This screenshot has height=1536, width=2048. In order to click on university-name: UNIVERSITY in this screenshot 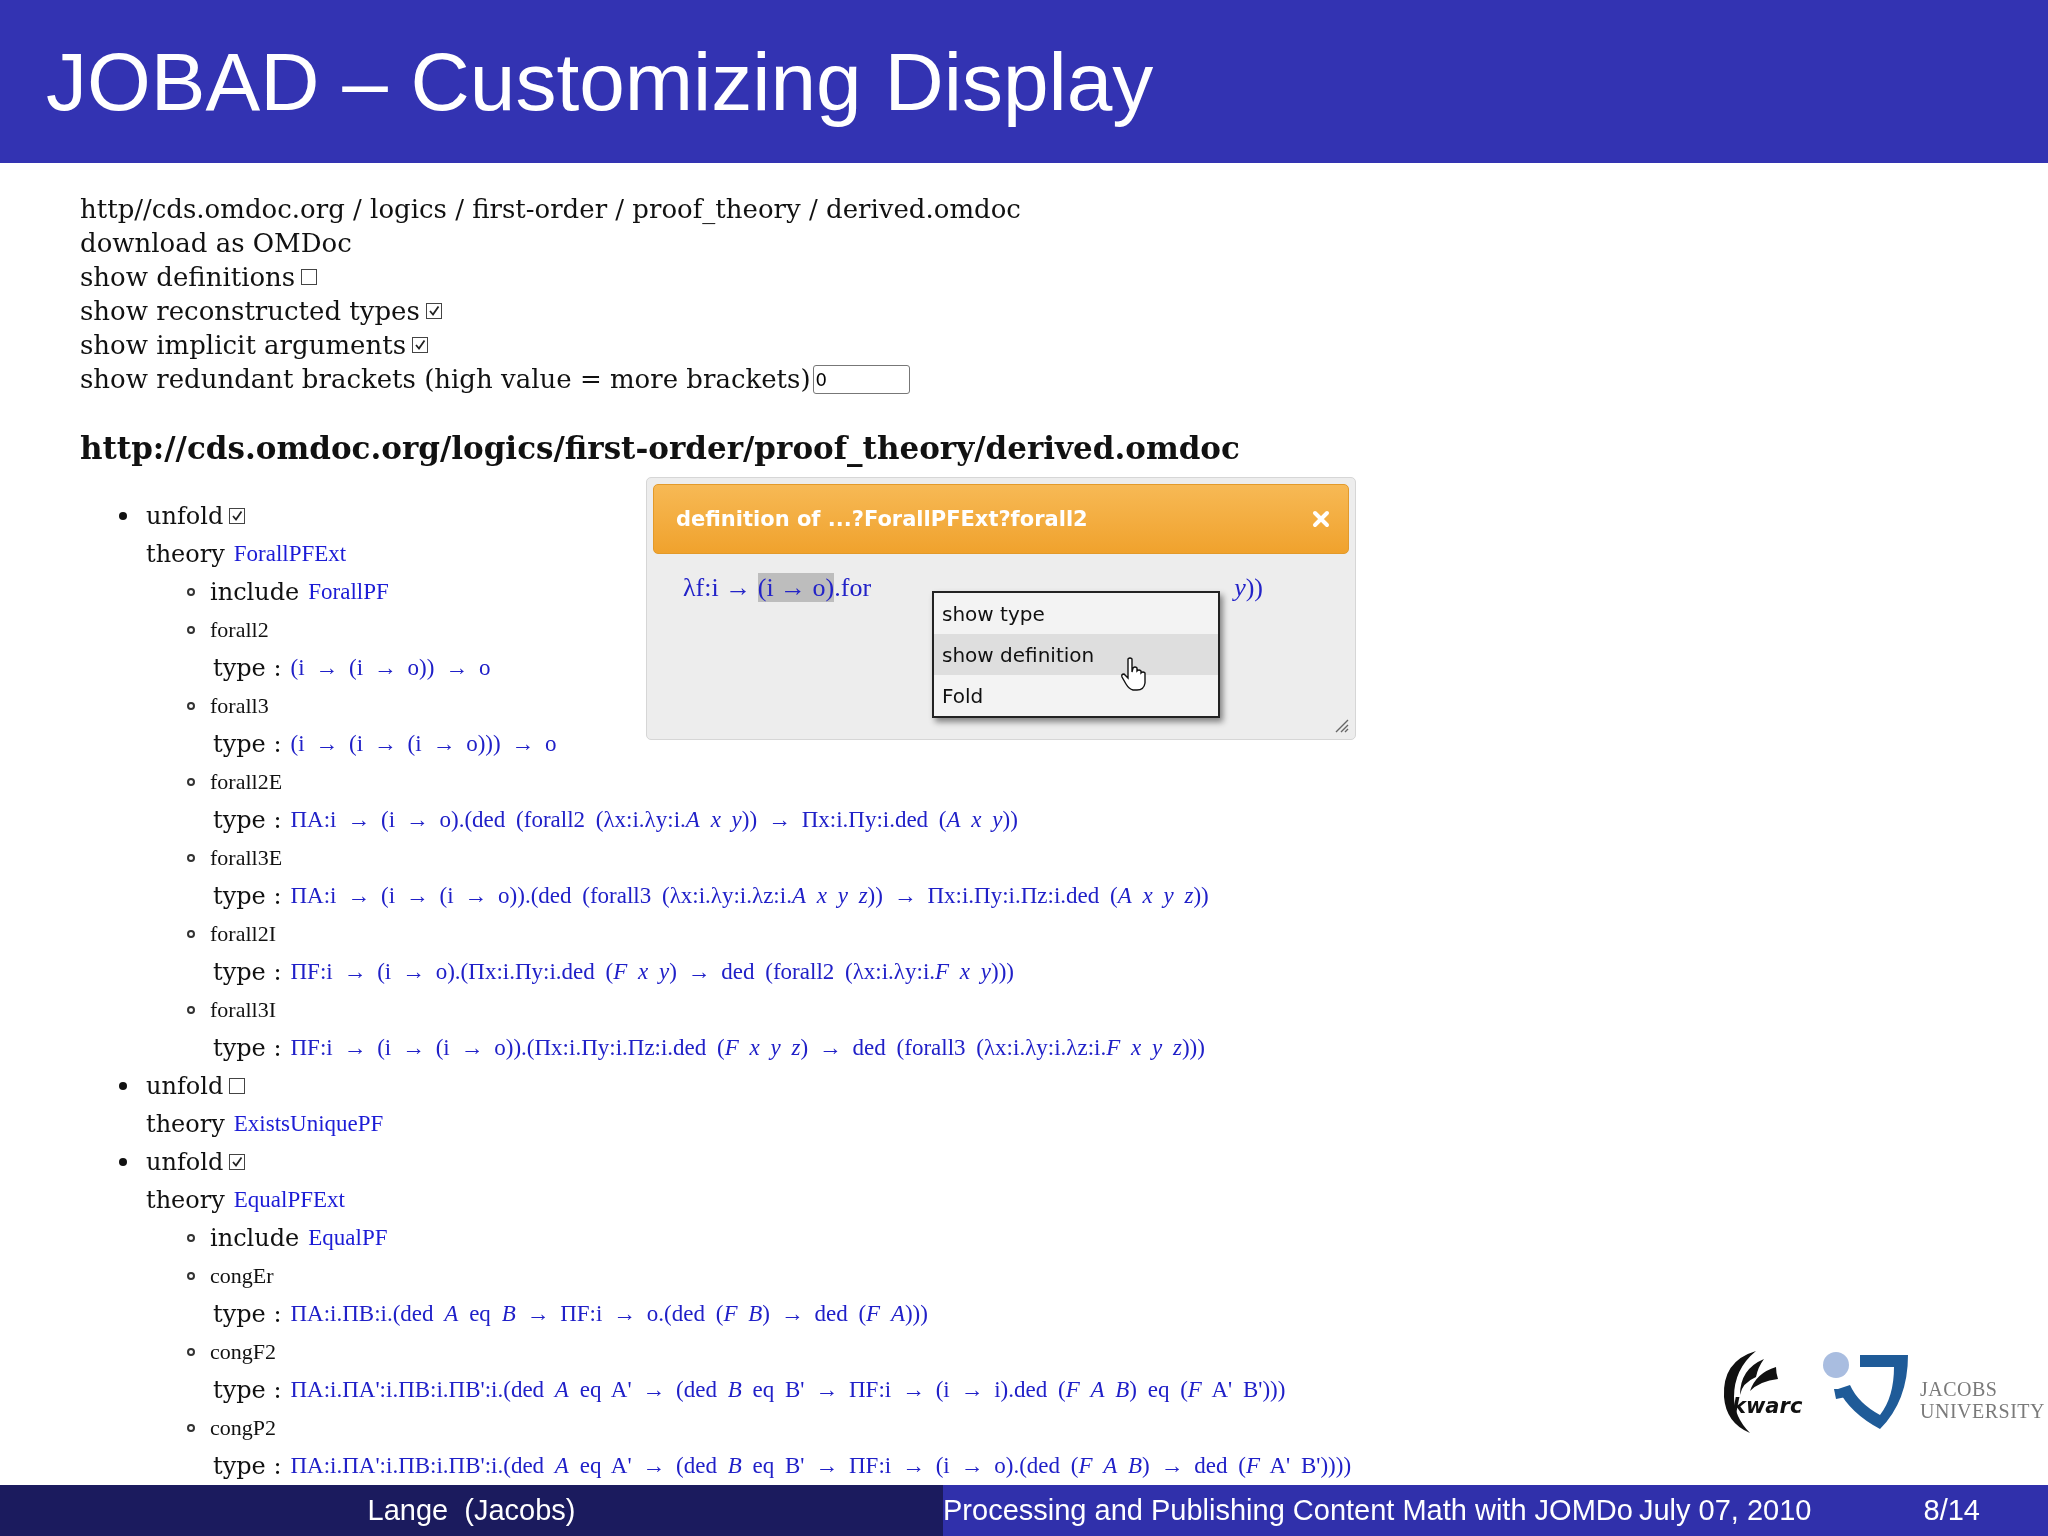, I will do `click(1982, 1411)`.